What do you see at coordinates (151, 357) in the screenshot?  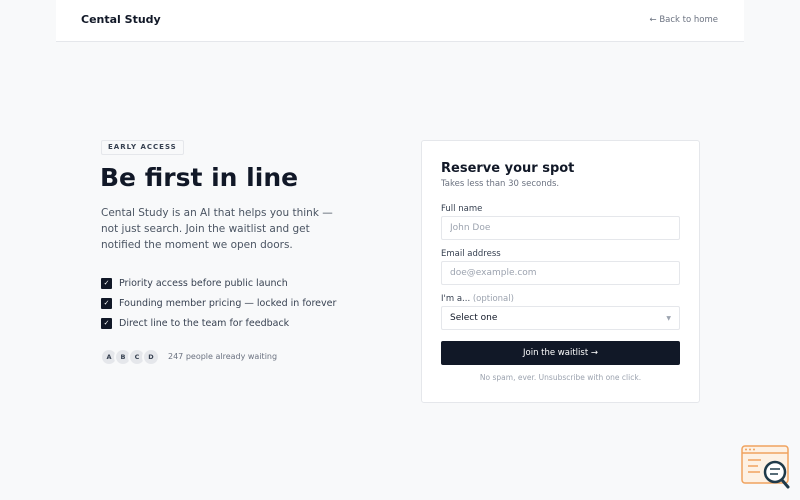 I see `avatar: D` at bounding box center [151, 357].